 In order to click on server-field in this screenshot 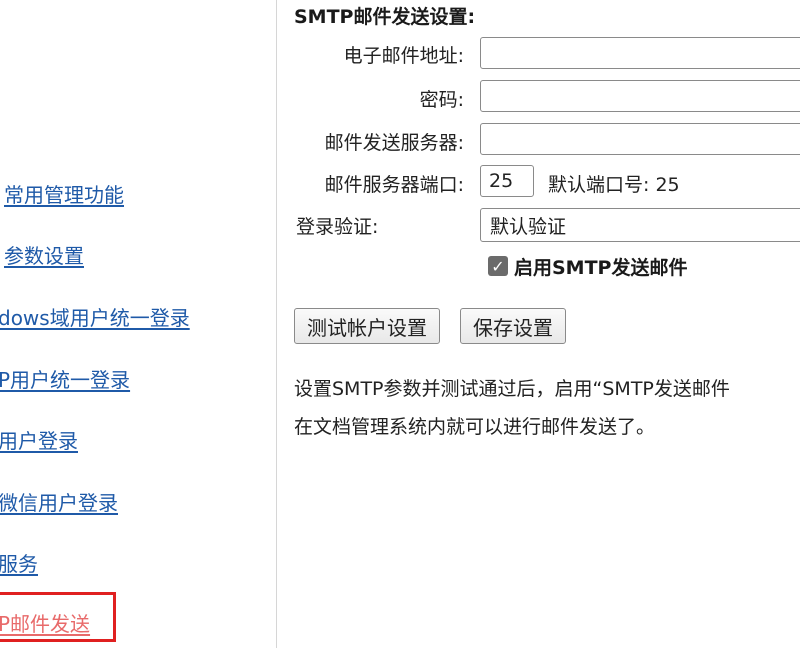, I will do `click(640, 139)`.